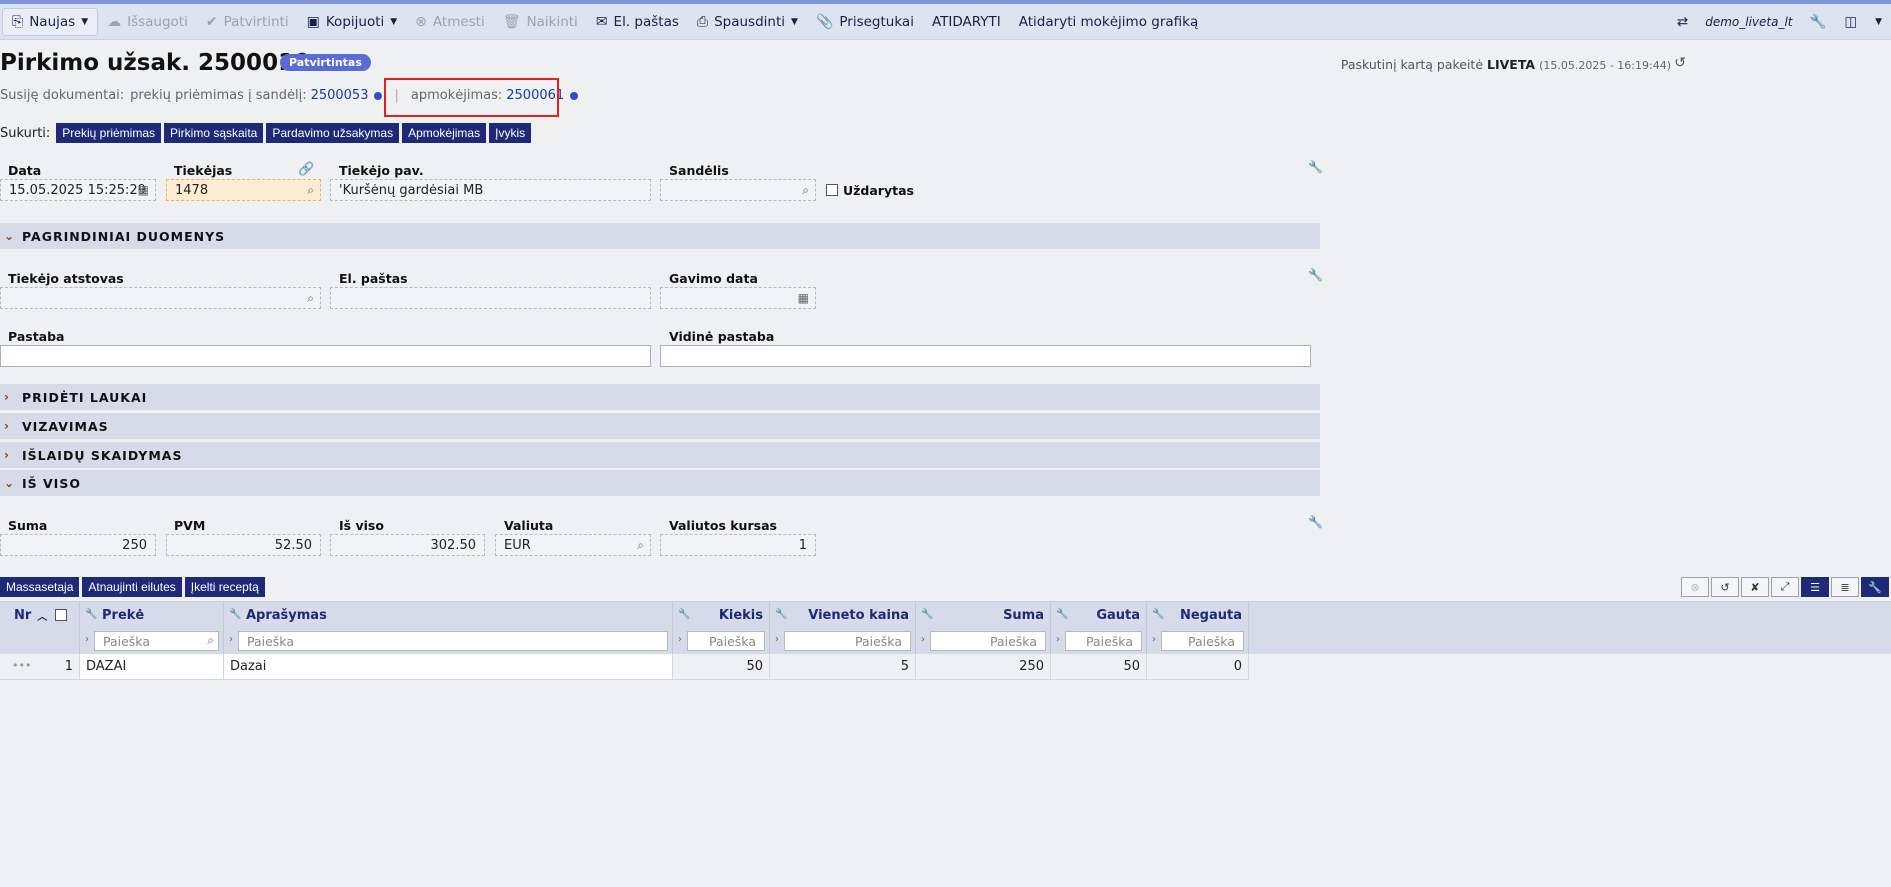 This screenshot has height=887, width=1891. What do you see at coordinates (721, 615) in the screenshot?
I see `column-header-qty: 🔧 Kiekis` at bounding box center [721, 615].